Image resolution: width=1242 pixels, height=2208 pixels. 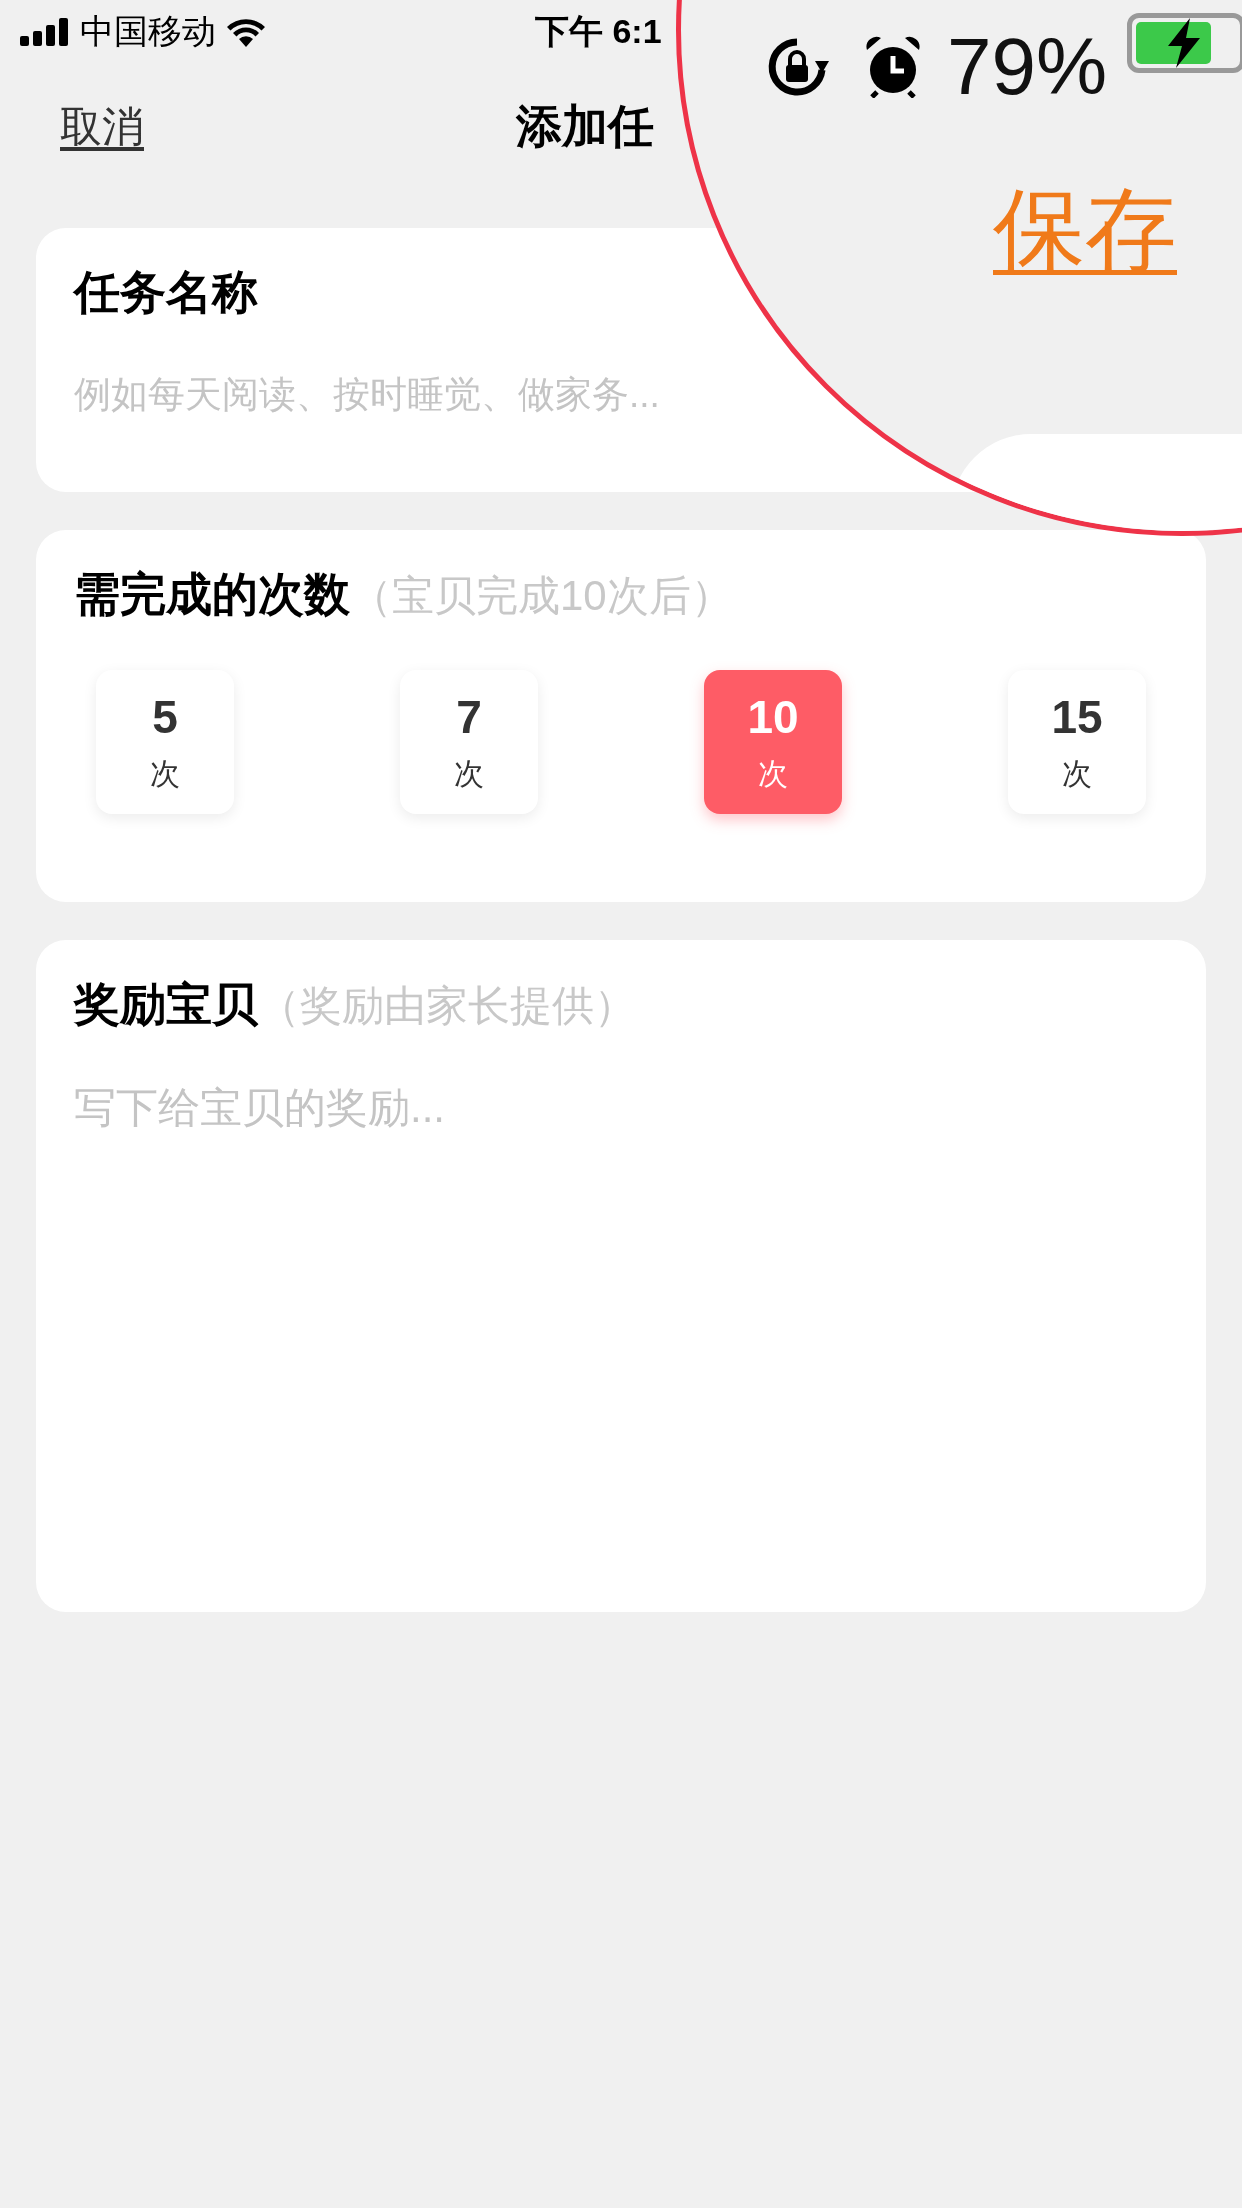 What do you see at coordinates (212, 594) in the screenshot?
I see `field-label: 需完成的次数` at bounding box center [212, 594].